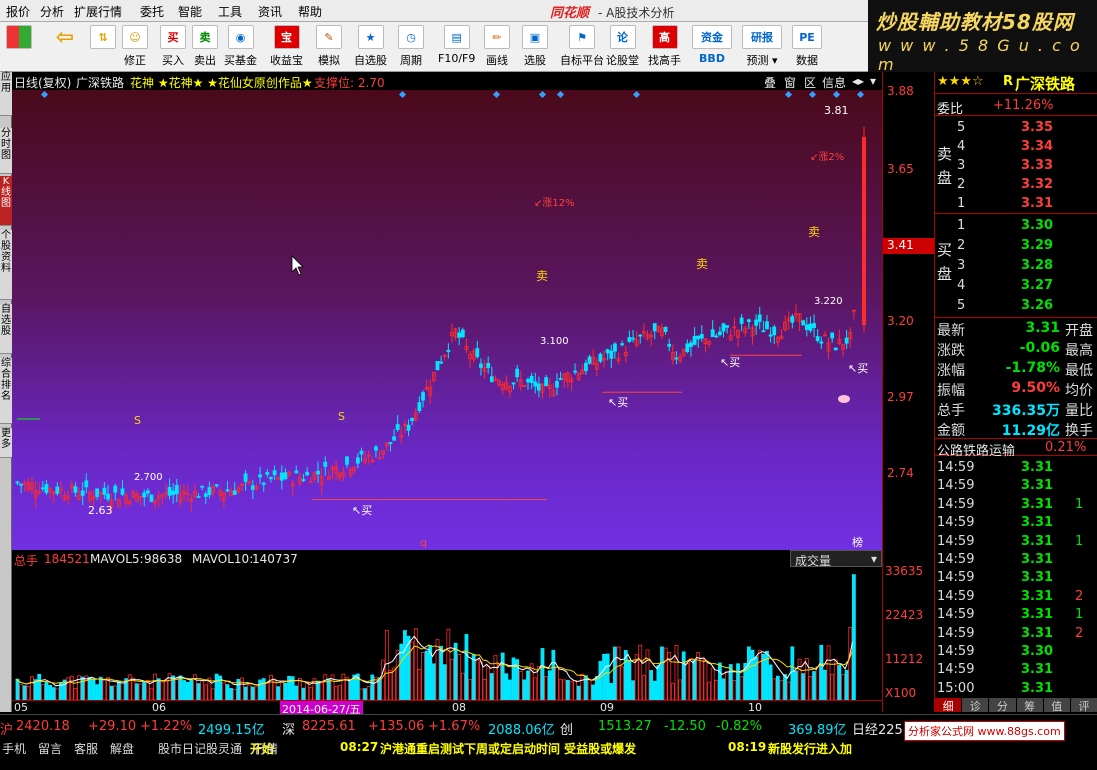 The height and width of the screenshot is (770, 1097). Describe the element at coordinates (582, 47) in the screenshot. I see `target-platform-button: ⚑ 自标平台` at that location.